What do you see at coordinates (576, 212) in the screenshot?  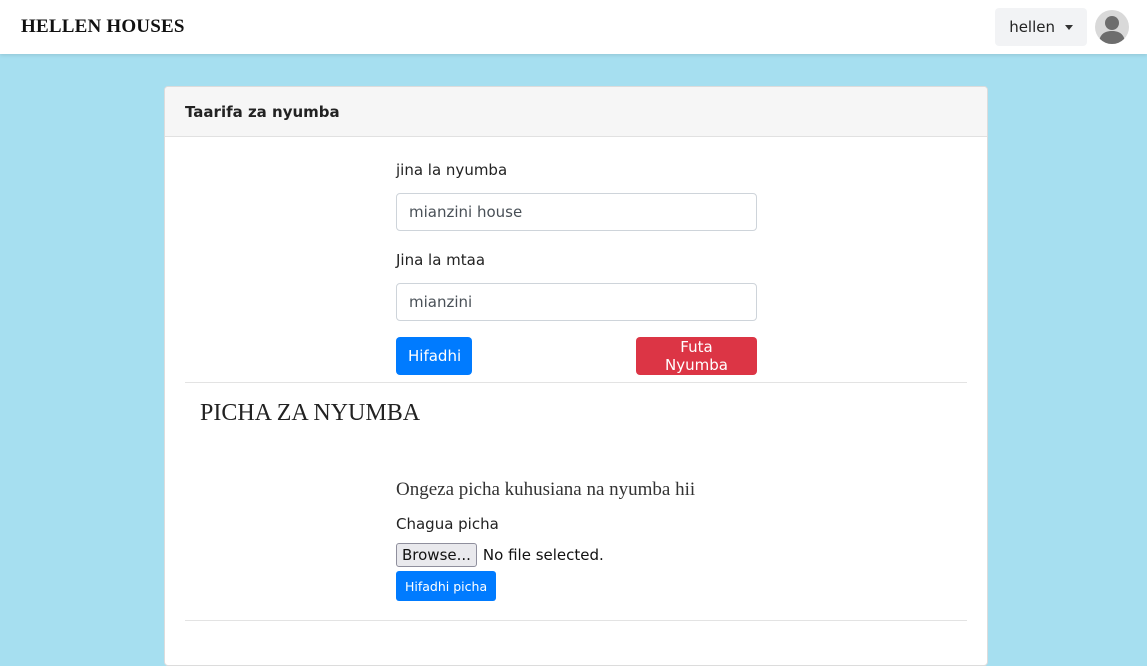 I see `house-name-input` at bounding box center [576, 212].